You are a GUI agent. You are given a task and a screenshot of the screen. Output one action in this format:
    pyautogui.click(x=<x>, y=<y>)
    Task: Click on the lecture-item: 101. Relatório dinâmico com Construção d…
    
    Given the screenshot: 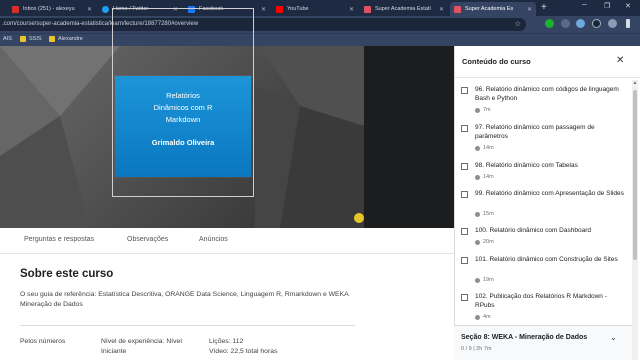 What is the action you would take?
    pyautogui.click(x=545, y=270)
    